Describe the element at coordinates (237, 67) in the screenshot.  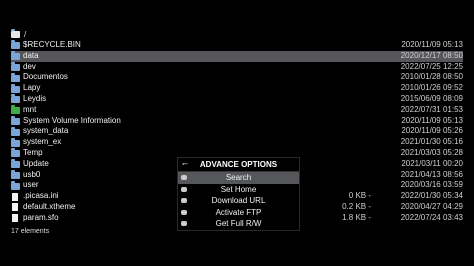
I see `file-row: dev 2022/07/25 12:25` at that location.